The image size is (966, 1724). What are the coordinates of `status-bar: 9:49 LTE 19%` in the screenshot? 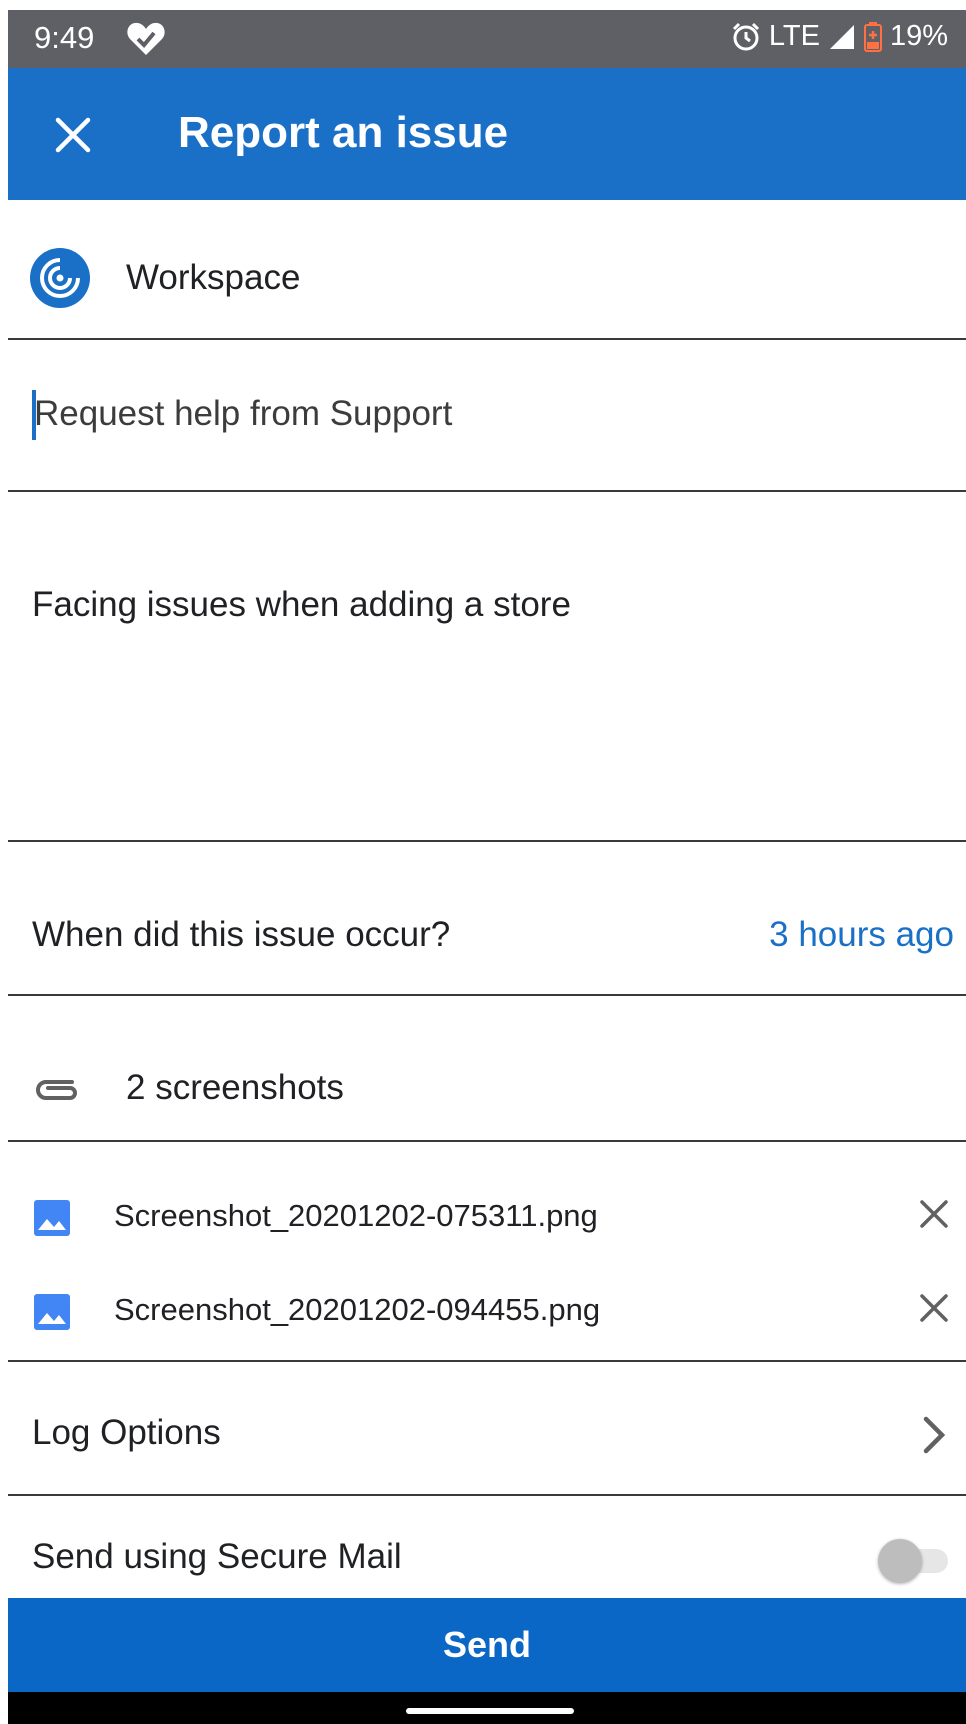 It's located at (487, 39).